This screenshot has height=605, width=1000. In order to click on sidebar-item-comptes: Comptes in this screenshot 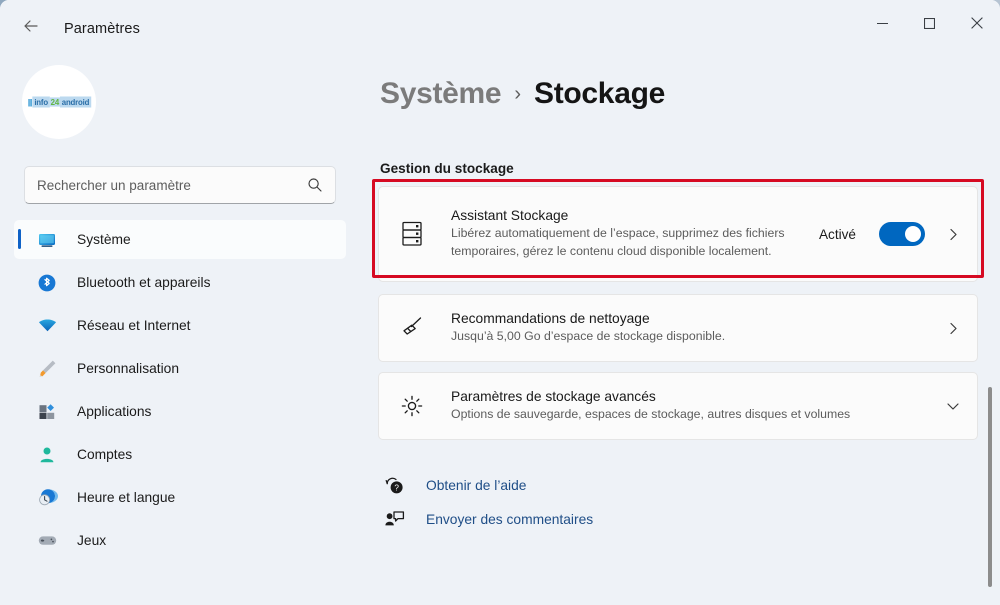, I will do `click(180, 454)`.